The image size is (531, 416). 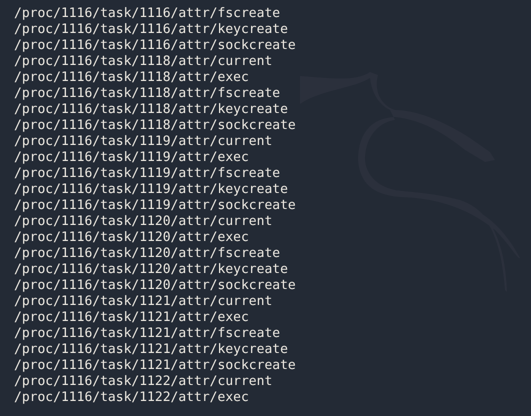 What do you see at coordinates (143, 302) in the screenshot?
I see `output-line: /proc/1116/task/1121/attr/current` at bounding box center [143, 302].